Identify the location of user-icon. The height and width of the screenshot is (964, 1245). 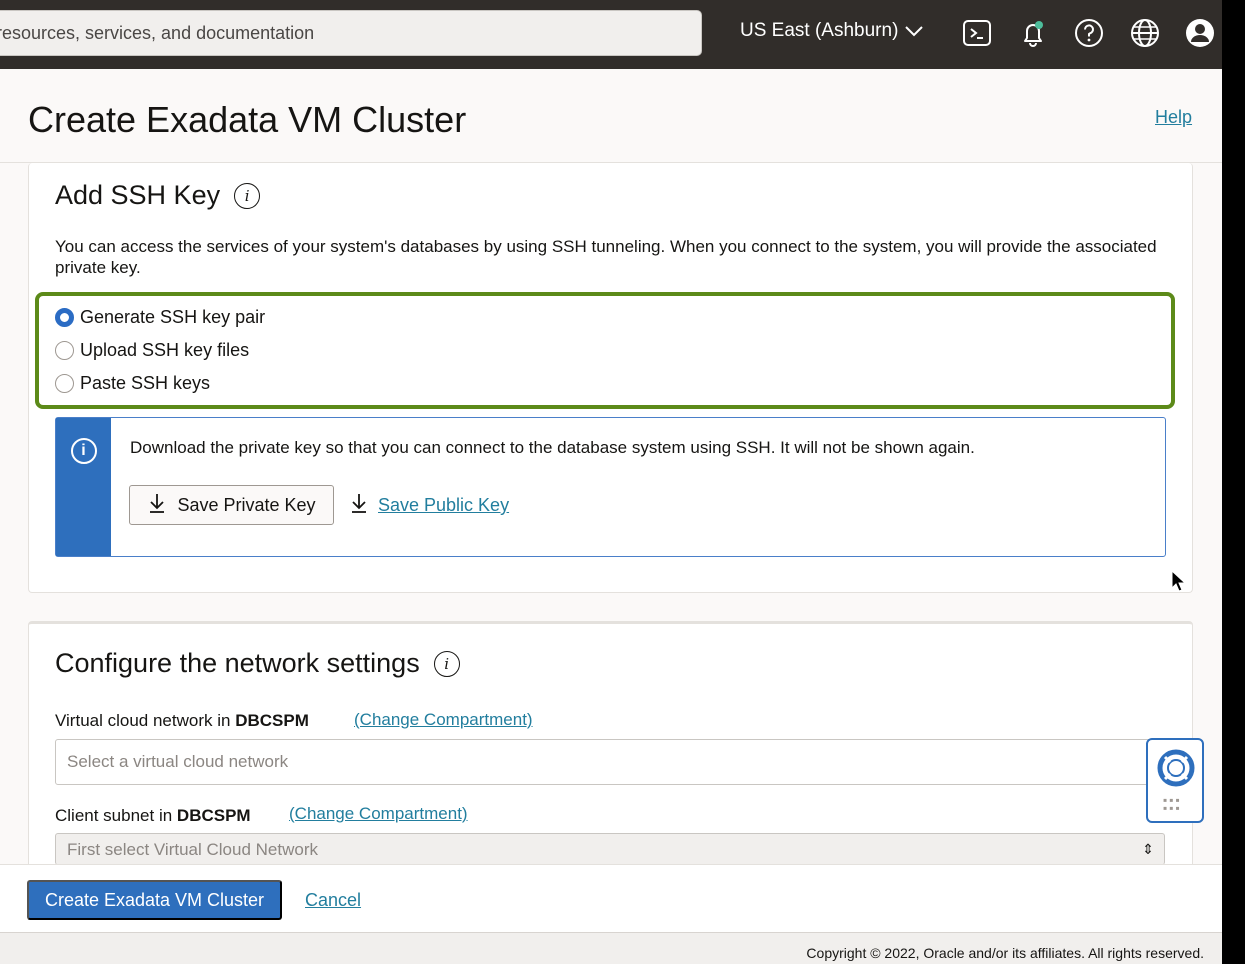
(1200, 33).